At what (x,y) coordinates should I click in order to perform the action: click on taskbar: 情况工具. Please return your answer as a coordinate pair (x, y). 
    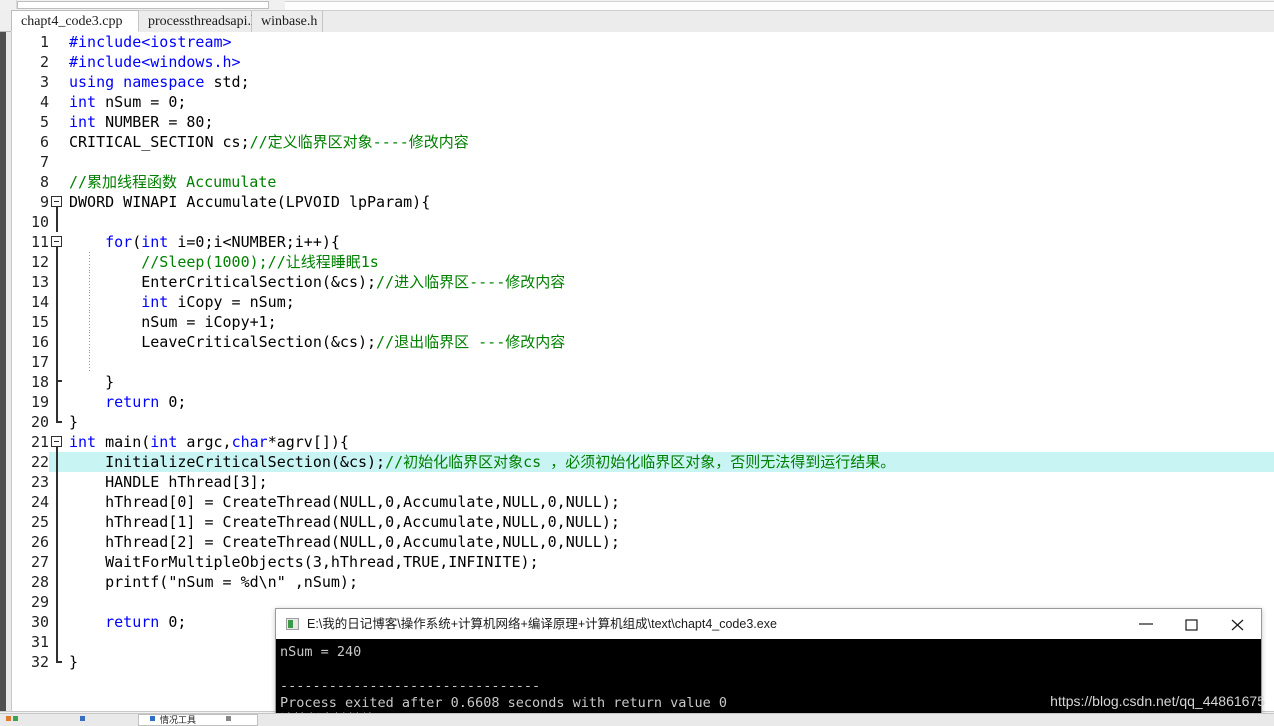
    Looking at the image, I should click on (637, 719).